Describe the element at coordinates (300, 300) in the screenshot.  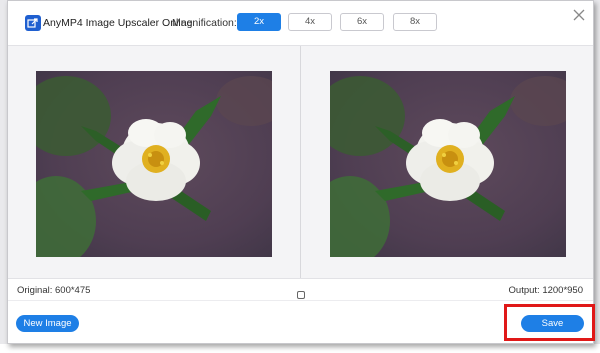
I see `footer-divider` at that location.